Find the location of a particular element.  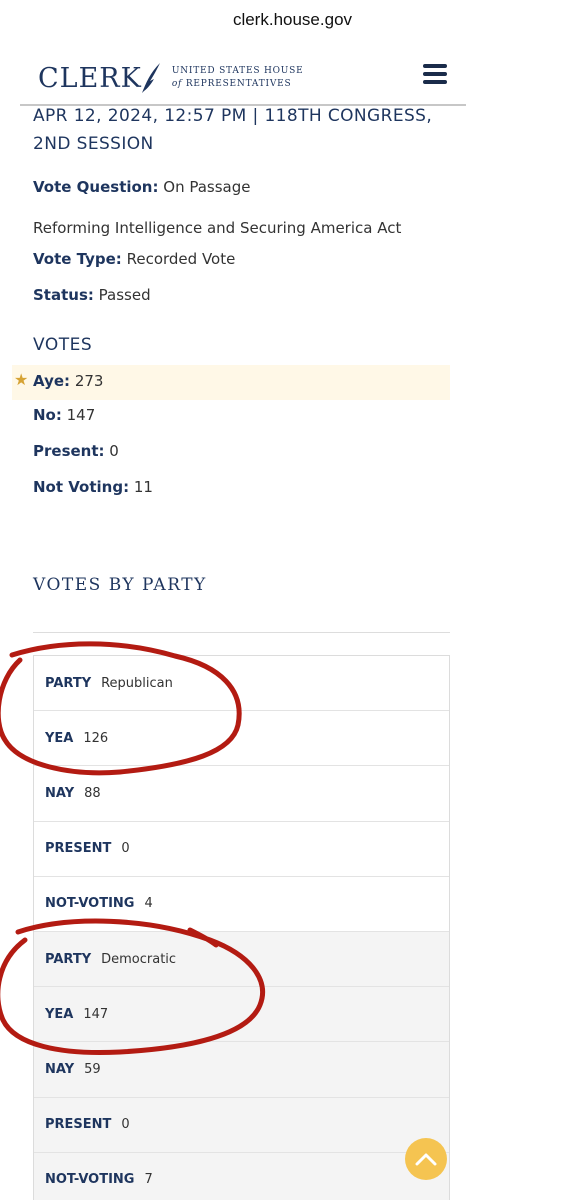

not-voting-row: Not Voting: 11 is located at coordinates (93, 487).